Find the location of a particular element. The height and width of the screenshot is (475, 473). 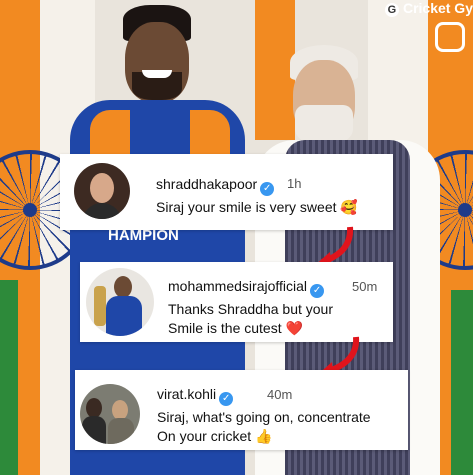

watermark: G Cricket Gy is located at coordinates (428, 8).